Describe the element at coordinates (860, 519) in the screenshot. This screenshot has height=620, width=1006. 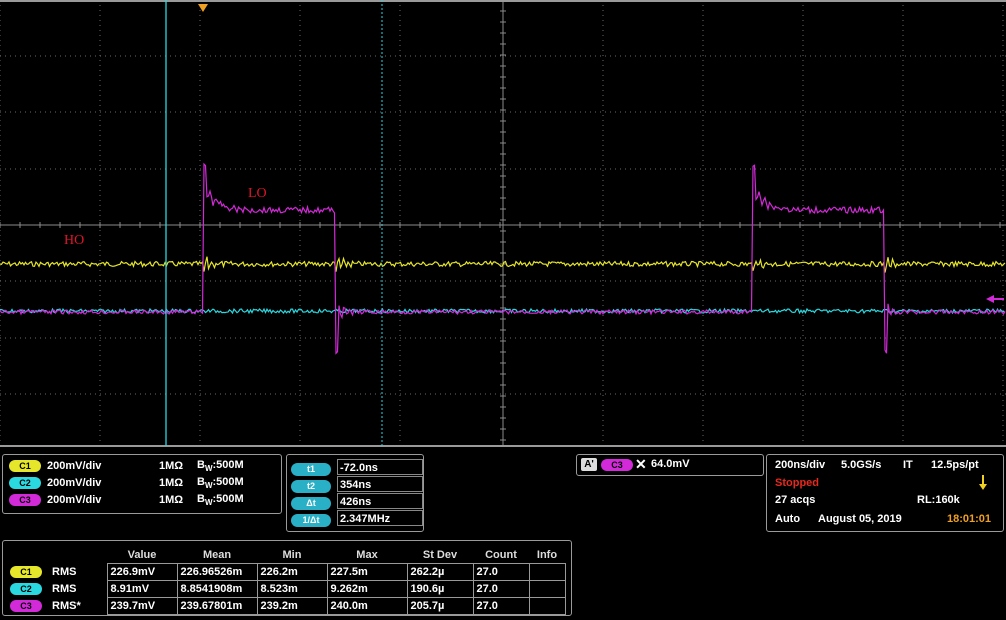
I see `date: August 05, 2019` at that location.